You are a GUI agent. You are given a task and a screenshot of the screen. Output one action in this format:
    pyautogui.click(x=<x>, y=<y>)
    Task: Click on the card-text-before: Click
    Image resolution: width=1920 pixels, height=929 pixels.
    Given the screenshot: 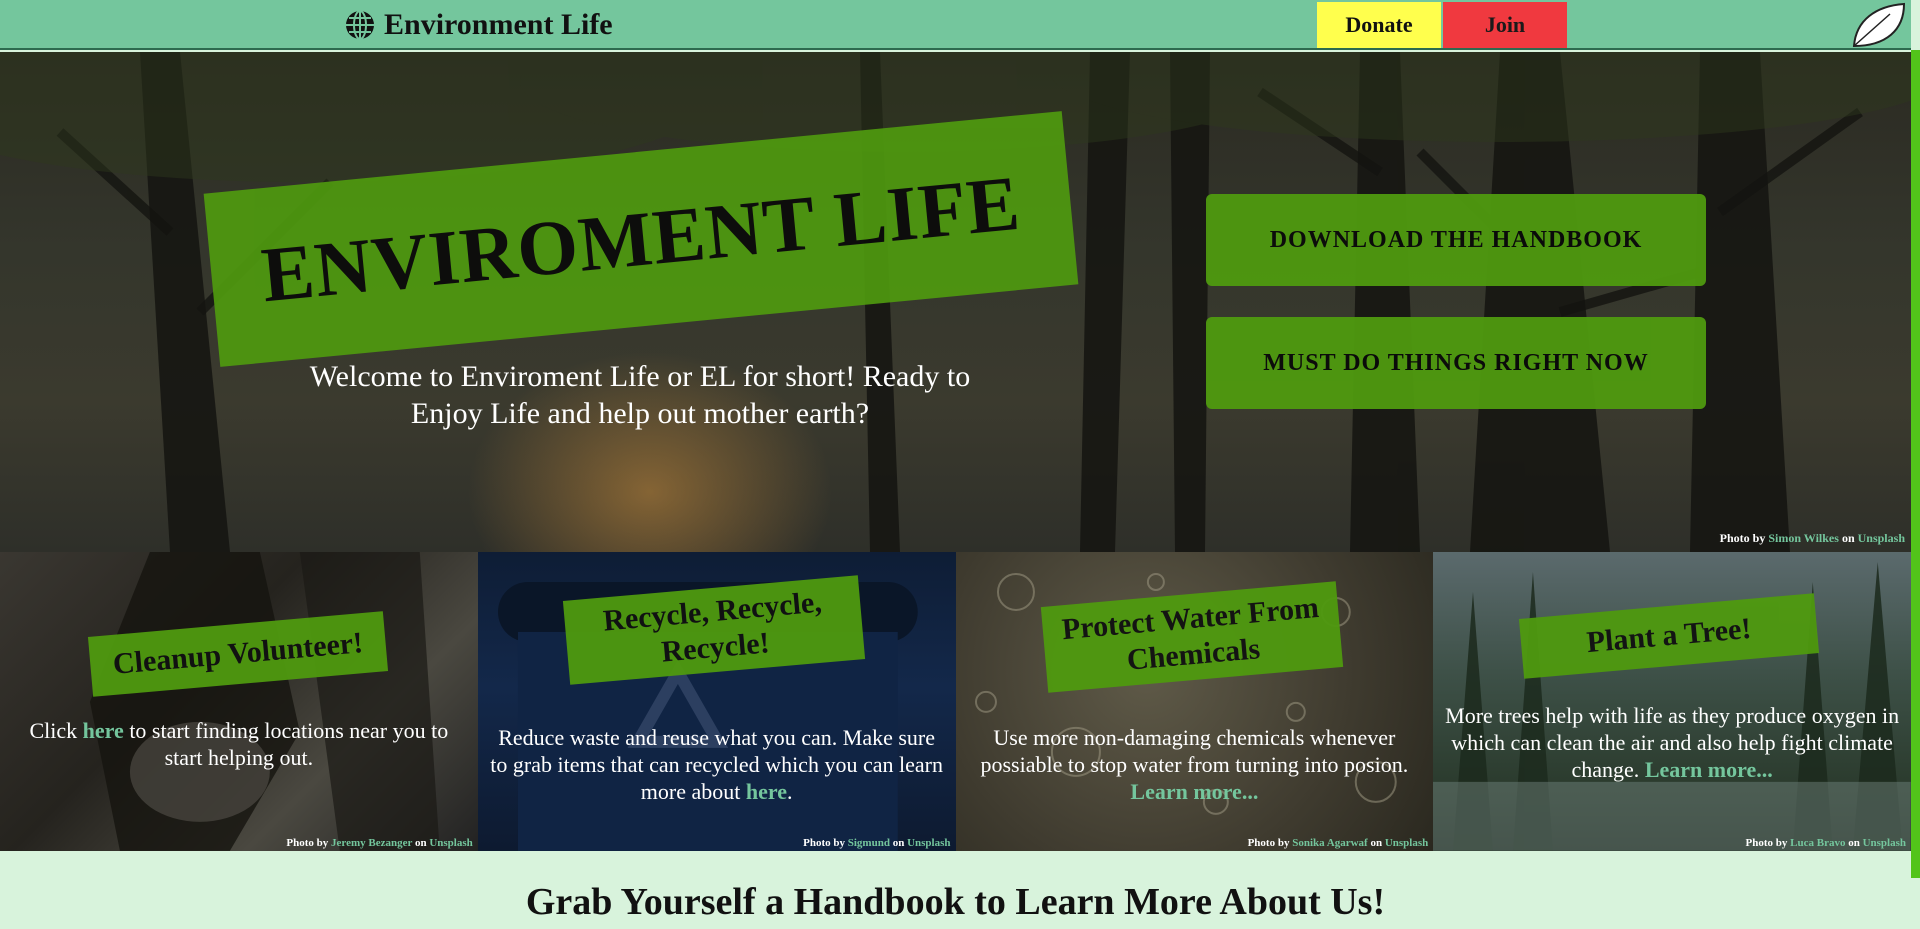 What is the action you would take?
    pyautogui.click(x=53, y=730)
    